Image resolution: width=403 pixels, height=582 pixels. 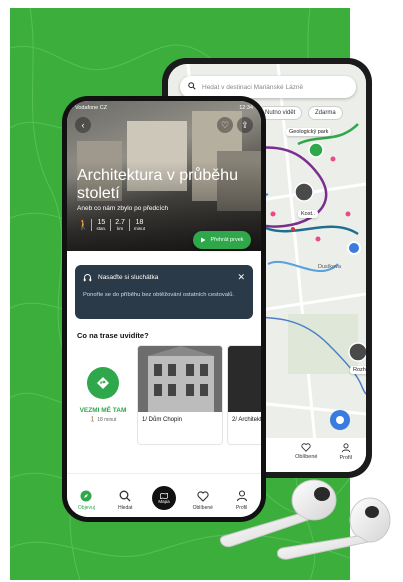 I want to click on close-icon: ✕, so click(x=241, y=277).